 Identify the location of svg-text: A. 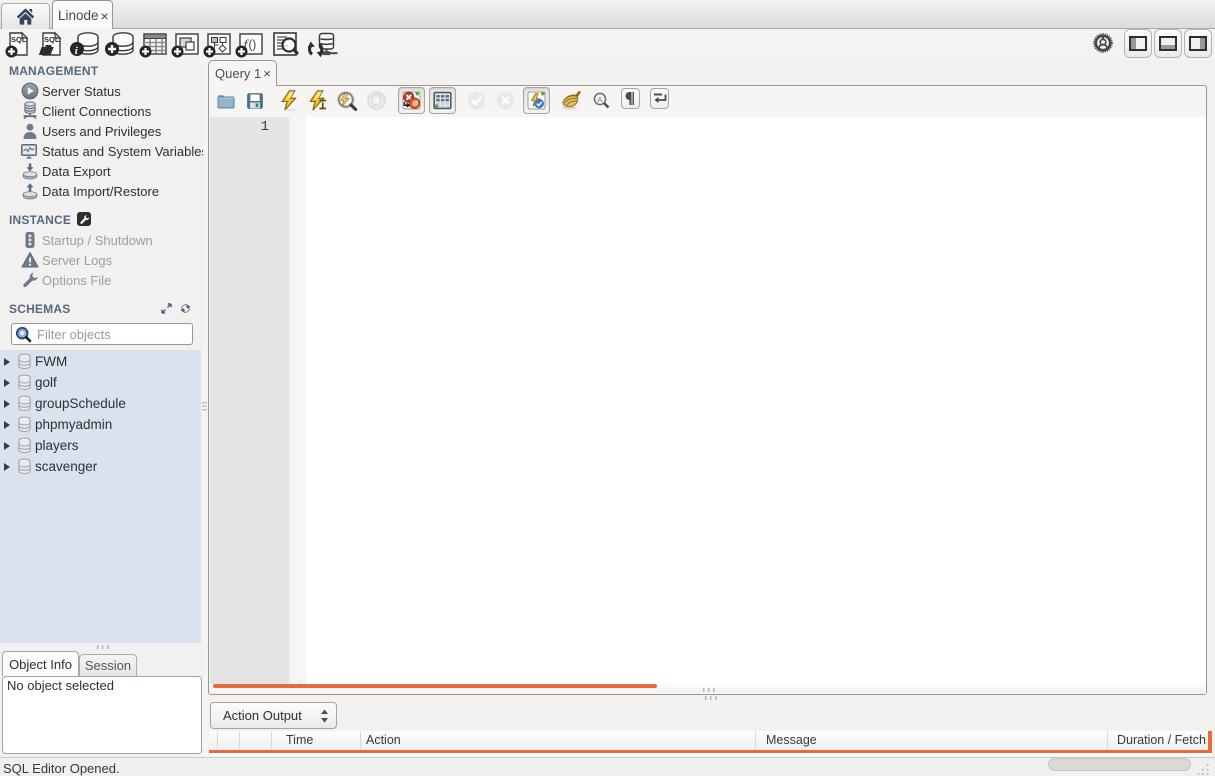
(599, 99).